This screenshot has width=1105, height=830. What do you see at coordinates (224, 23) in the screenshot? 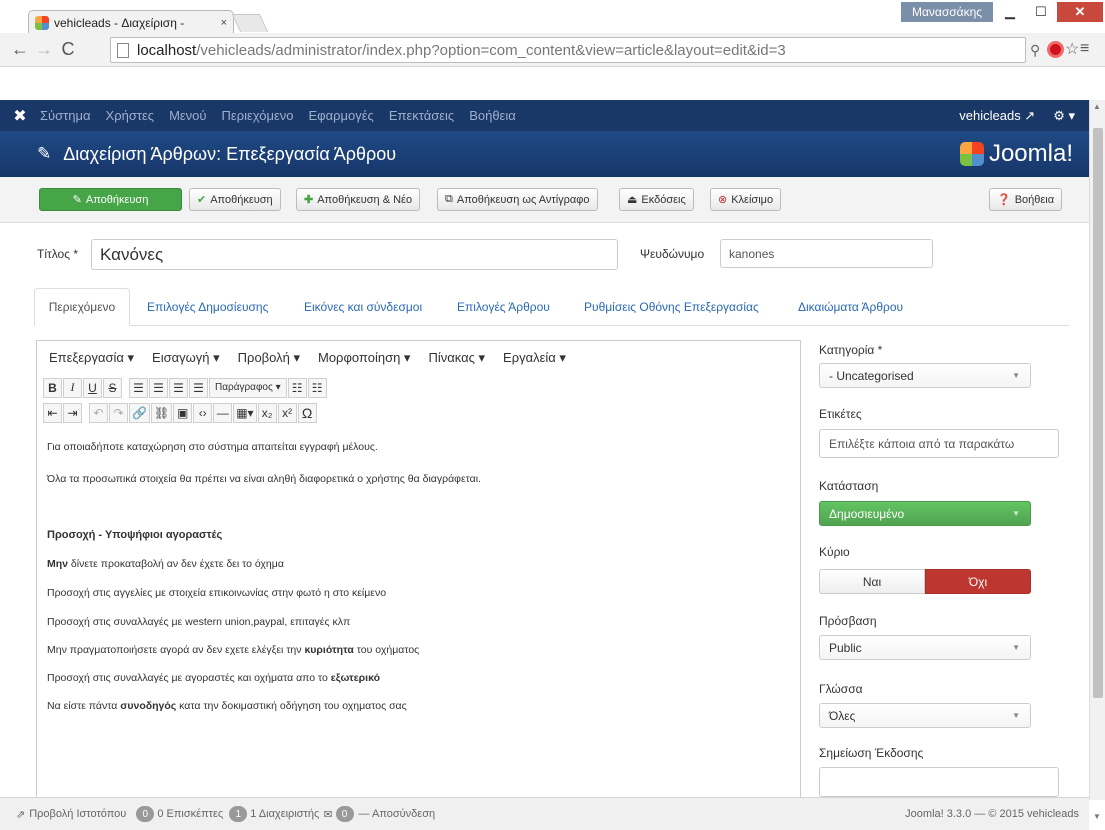
I see `tab-close-icon: ×` at bounding box center [224, 23].